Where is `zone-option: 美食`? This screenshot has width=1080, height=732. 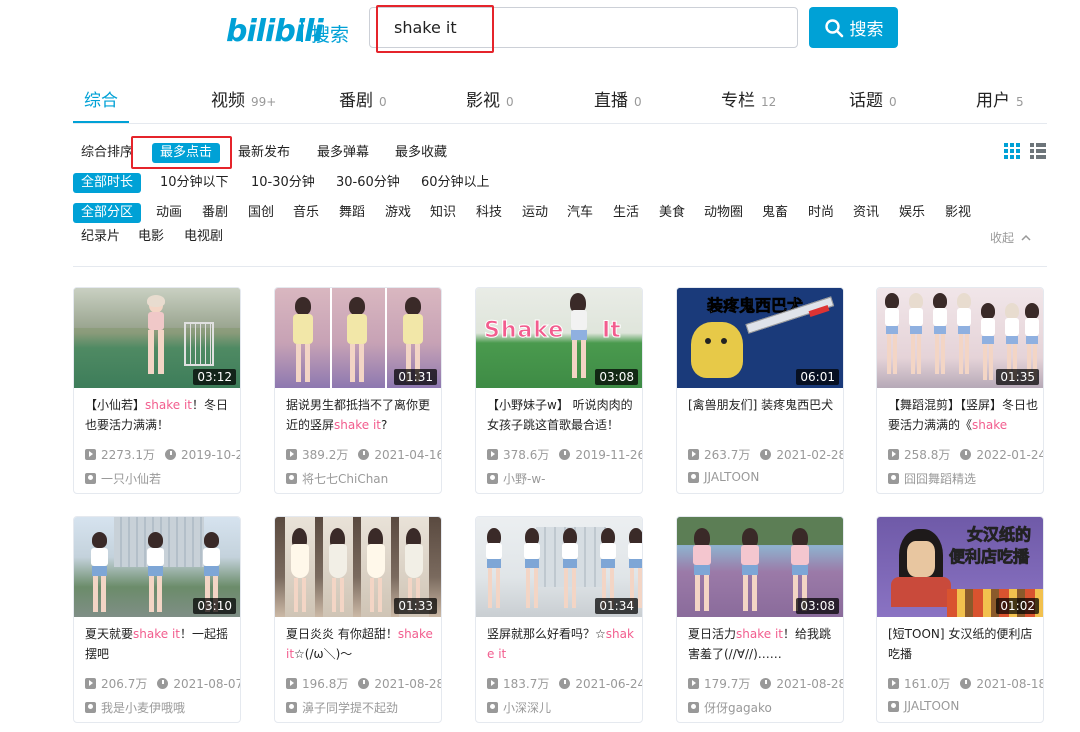
zone-option: 美食 is located at coordinates (672, 213).